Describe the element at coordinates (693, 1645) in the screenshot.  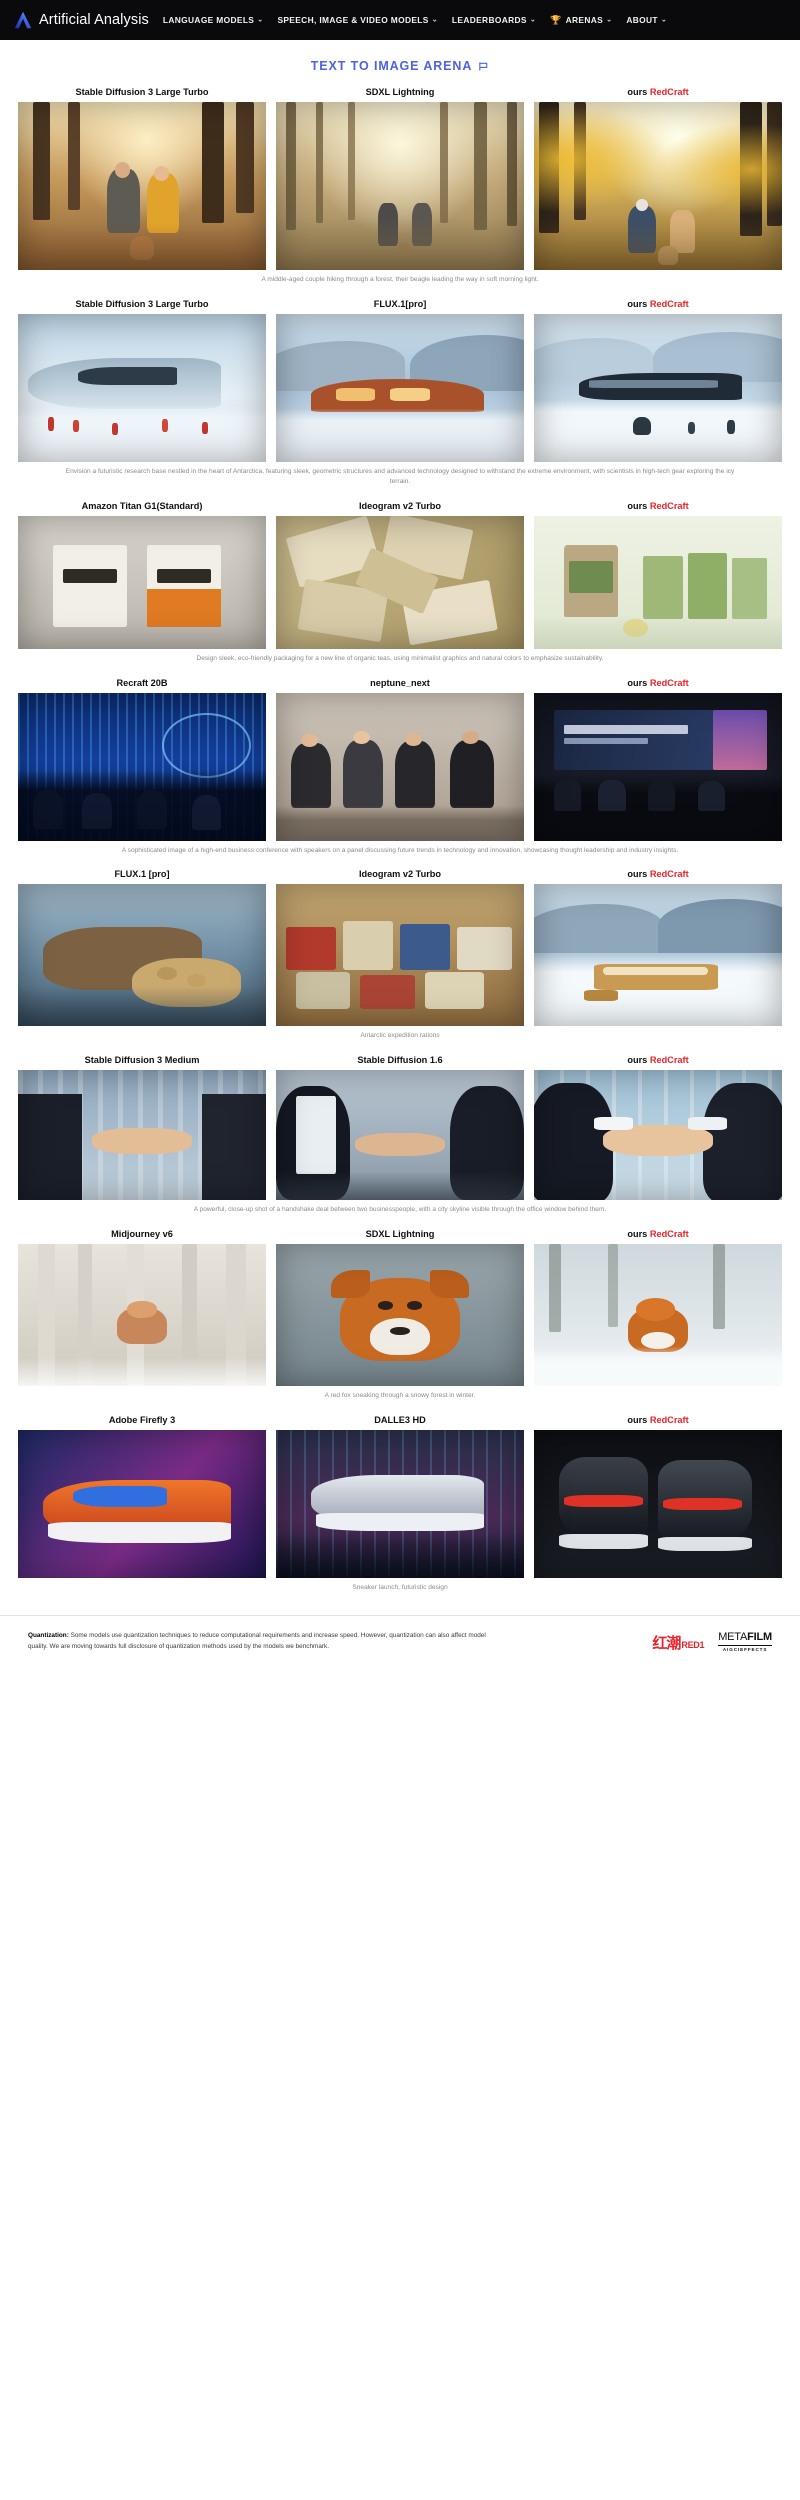
I see `red1-logo-latin: RED1` at that location.